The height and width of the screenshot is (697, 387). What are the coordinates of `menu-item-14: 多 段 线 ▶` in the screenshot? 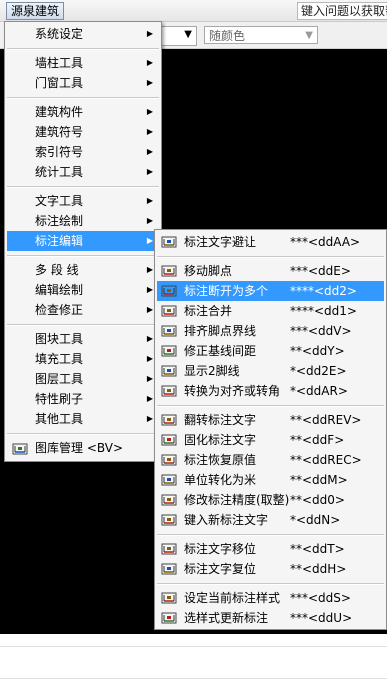 It's located at (83, 270).